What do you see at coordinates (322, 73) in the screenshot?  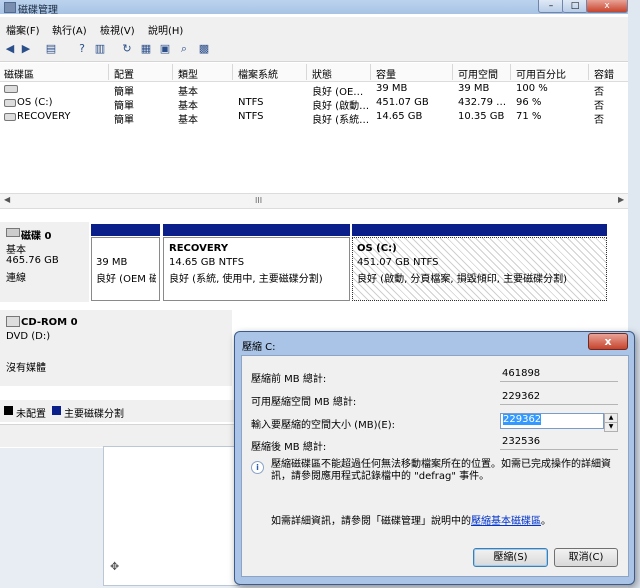 I see `col-status: 狀態` at bounding box center [322, 73].